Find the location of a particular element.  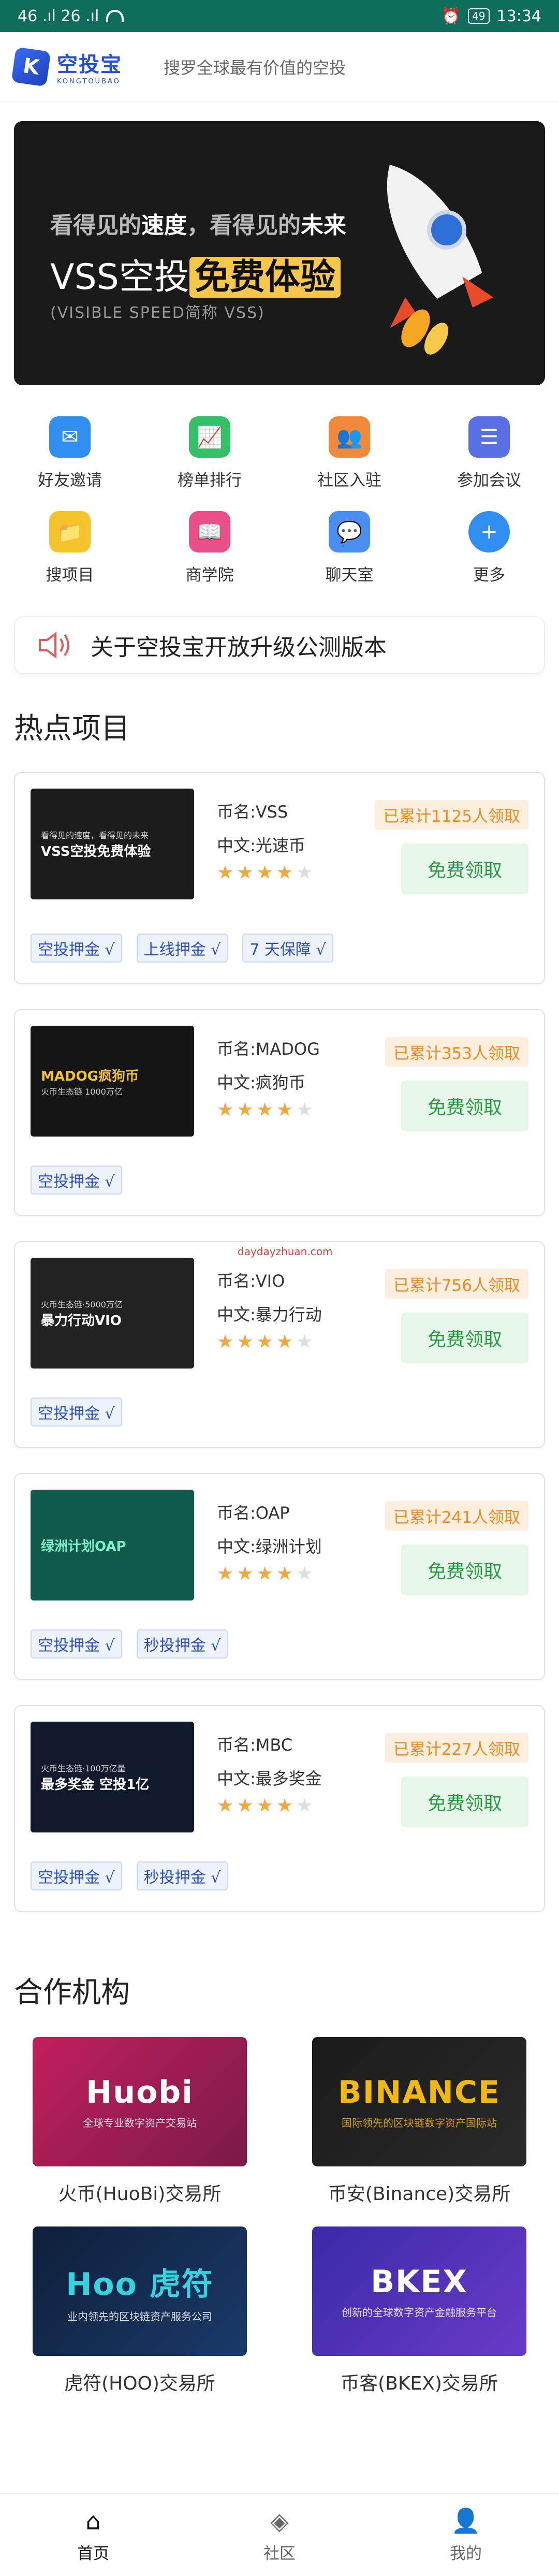

project-thumbnail: 绿洲计划OAP is located at coordinates (112, 1545).